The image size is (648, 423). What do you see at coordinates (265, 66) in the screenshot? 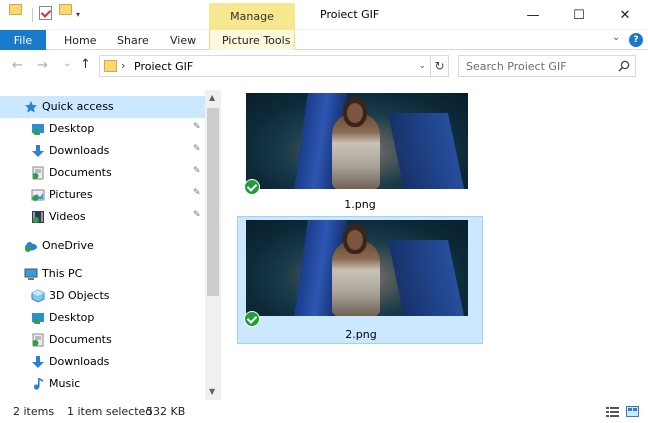
I see `address-bar: › Proiect GIF ⌄` at bounding box center [265, 66].